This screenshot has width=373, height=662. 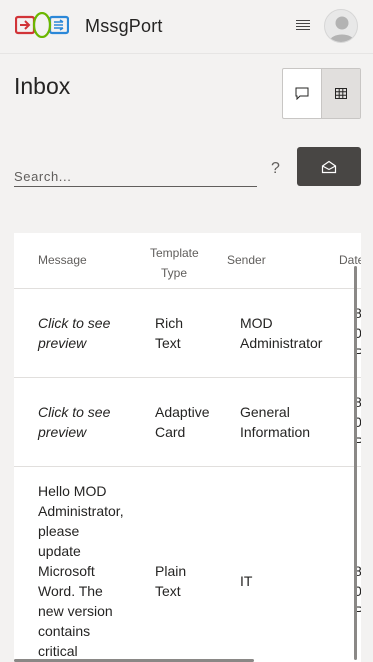 What do you see at coordinates (355, 463) in the screenshot?
I see `vertical-scrollbar` at bounding box center [355, 463].